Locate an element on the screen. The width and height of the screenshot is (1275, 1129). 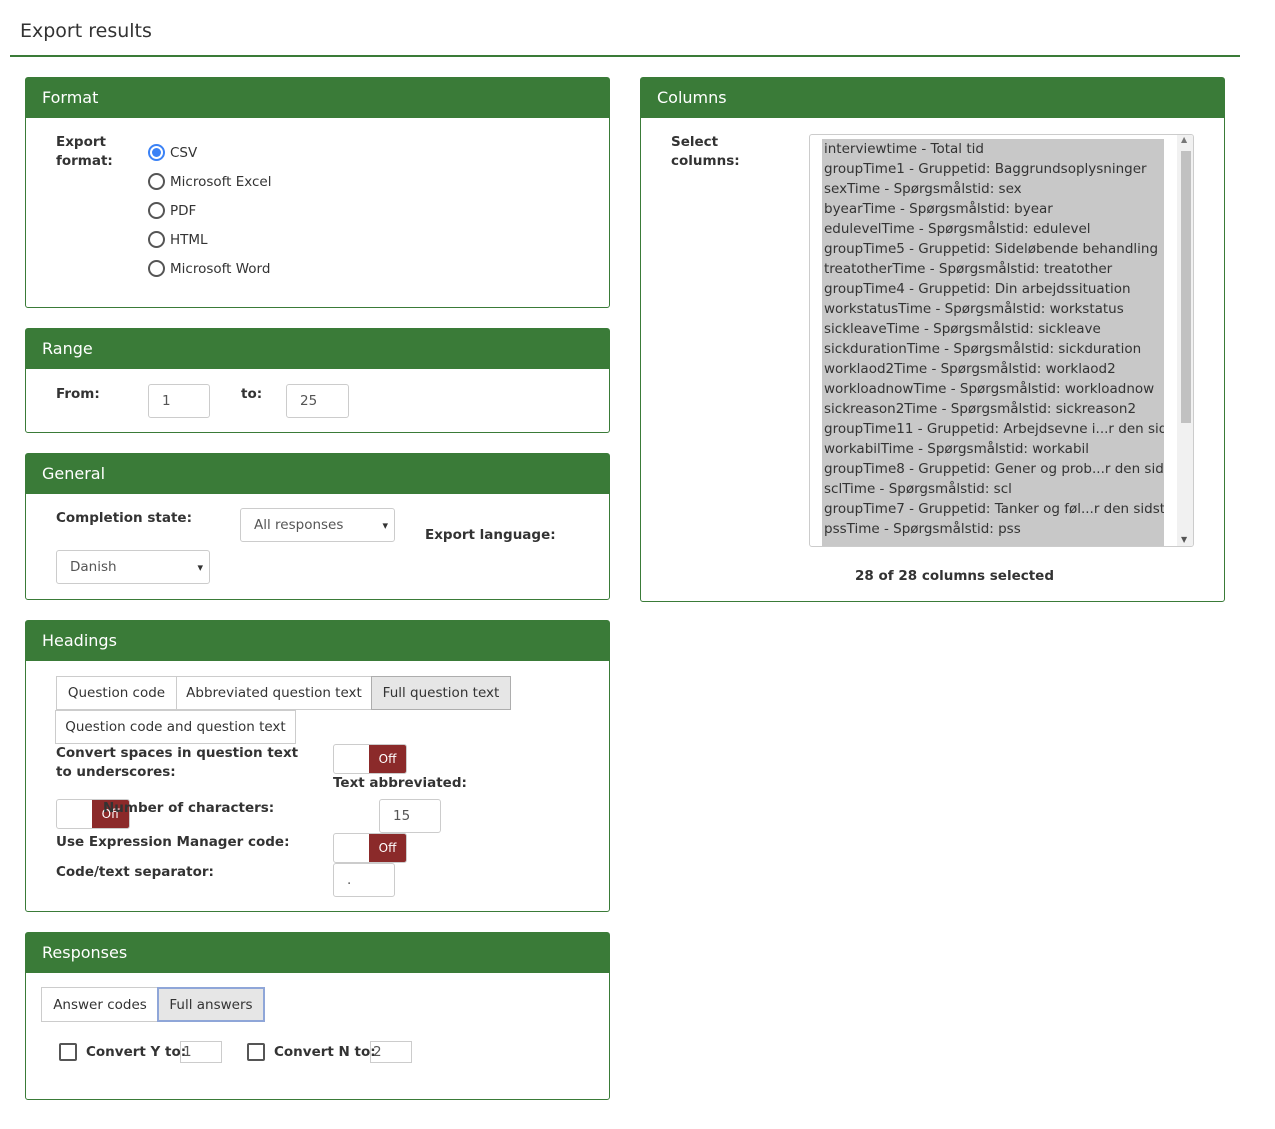
completion-state-label: Completion state: is located at coordinates (124, 518).